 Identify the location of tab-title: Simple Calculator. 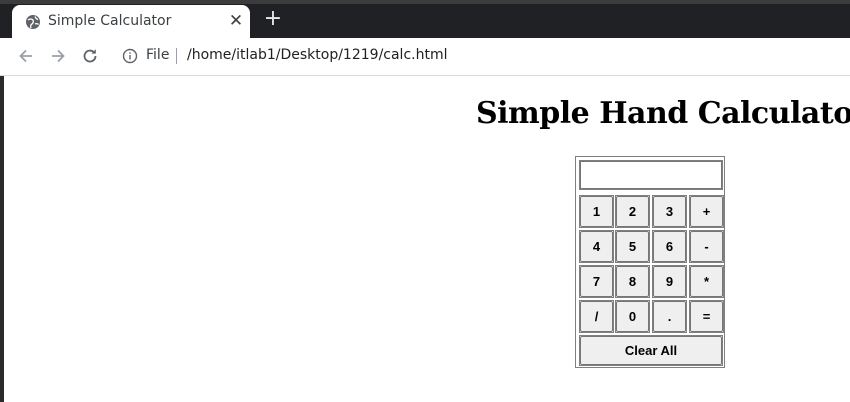
(110, 21).